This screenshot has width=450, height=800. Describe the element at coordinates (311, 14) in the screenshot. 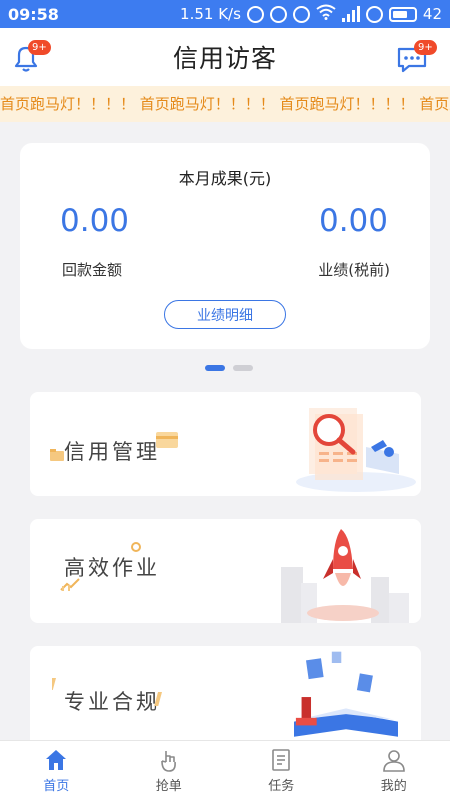

I see `status-icons: 1.51 K/s 42` at that location.